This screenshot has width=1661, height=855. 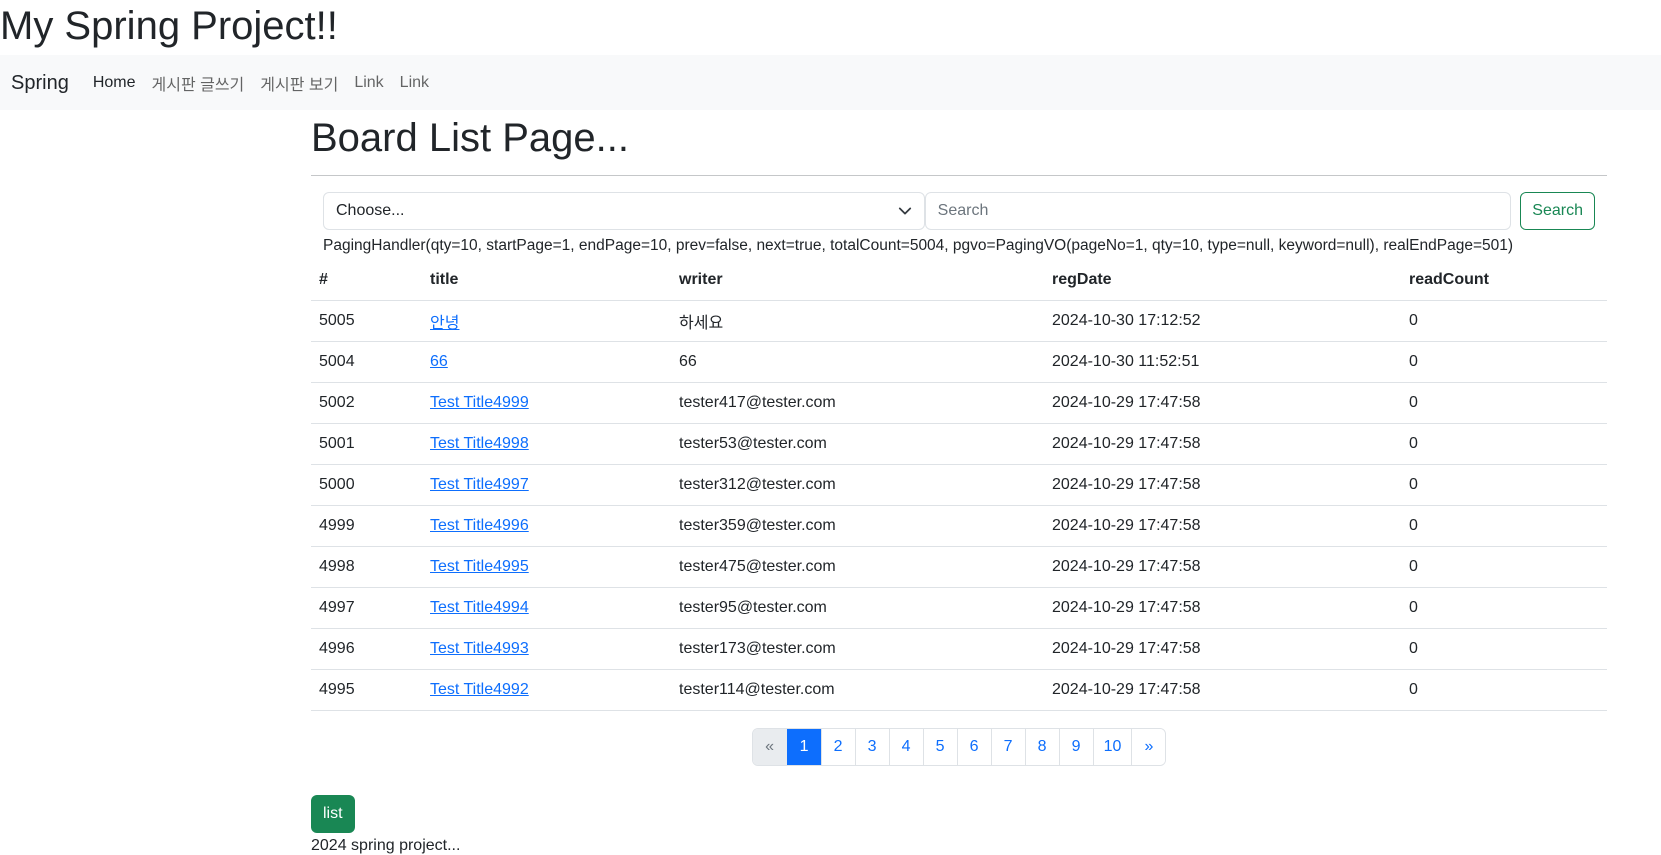 What do you see at coordinates (198, 83) in the screenshot?
I see `nav-link-board-write: 게시판 글쓰기` at bounding box center [198, 83].